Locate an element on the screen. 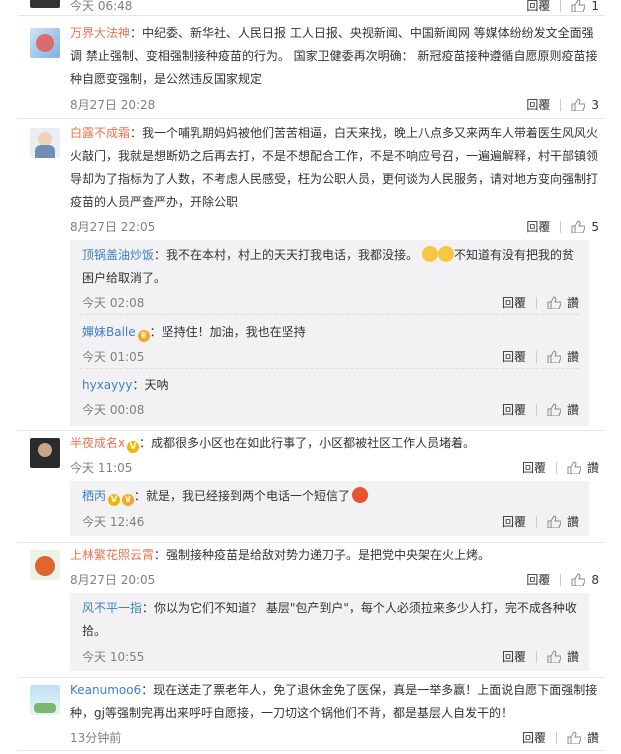  comment-time: 8月27日 20:28 is located at coordinates (113, 105).